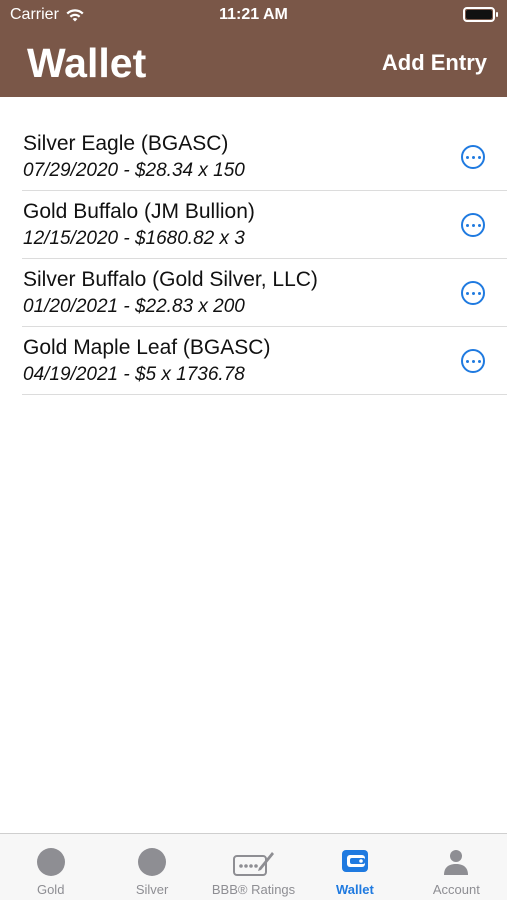  Describe the element at coordinates (480, 14) in the screenshot. I see `battery-icon` at that location.